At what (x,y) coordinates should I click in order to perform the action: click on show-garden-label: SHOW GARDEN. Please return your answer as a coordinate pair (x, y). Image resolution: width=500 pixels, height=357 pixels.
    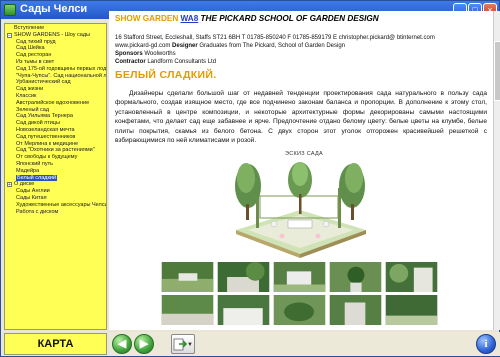
    Looking at the image, I should click on (147, 18).